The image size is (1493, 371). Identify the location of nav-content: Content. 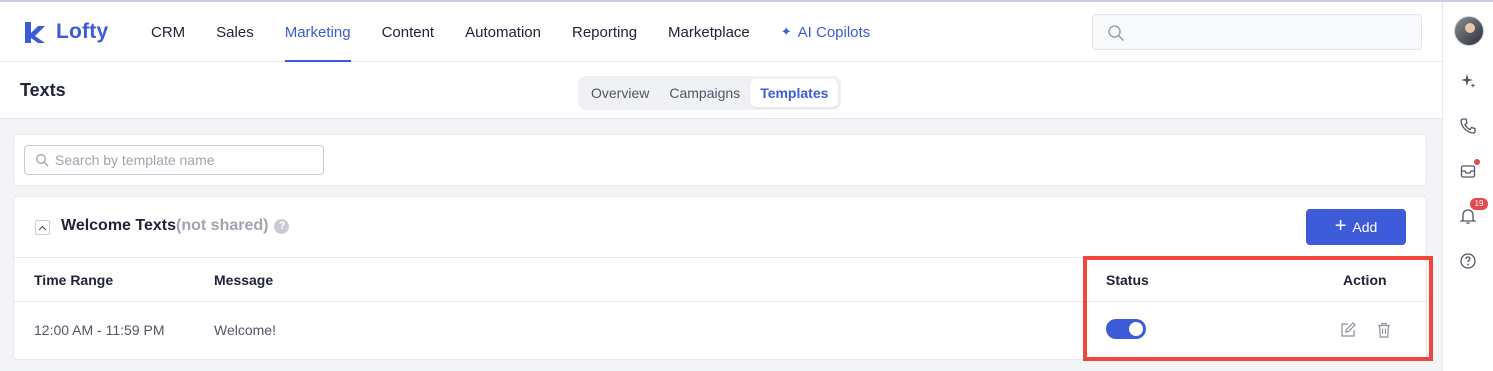
(408, 32).